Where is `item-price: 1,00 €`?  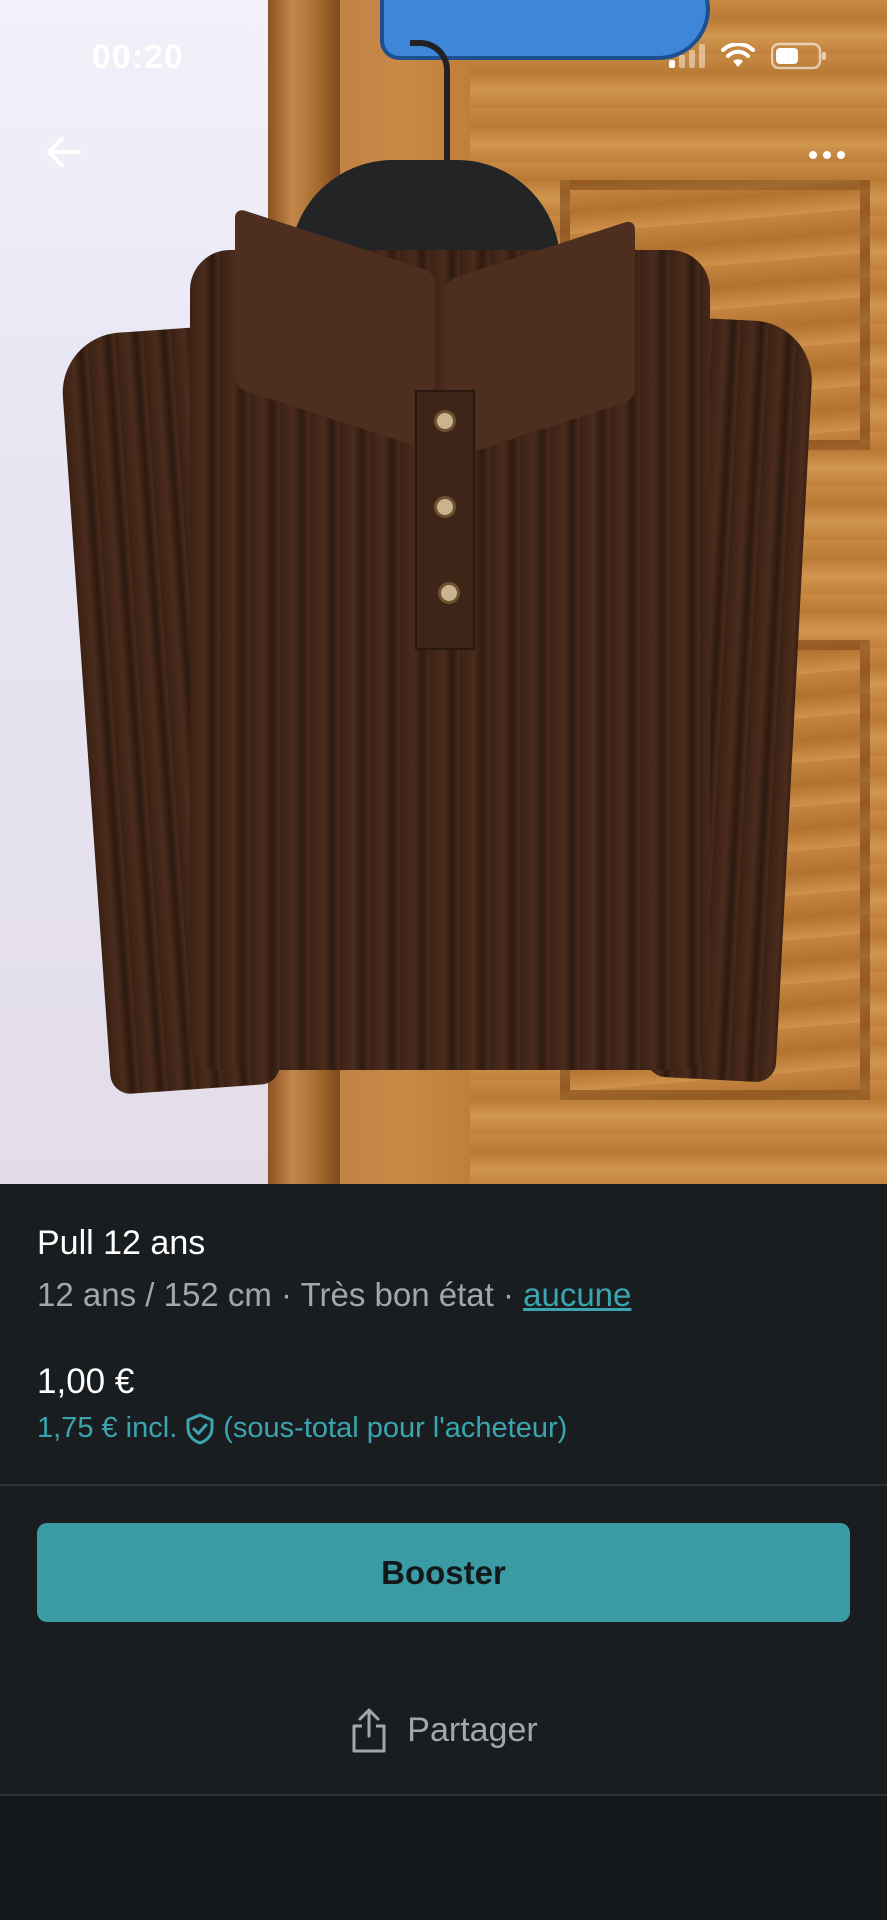 item-price: 1,00 € is located at coordinates (86, 1381).